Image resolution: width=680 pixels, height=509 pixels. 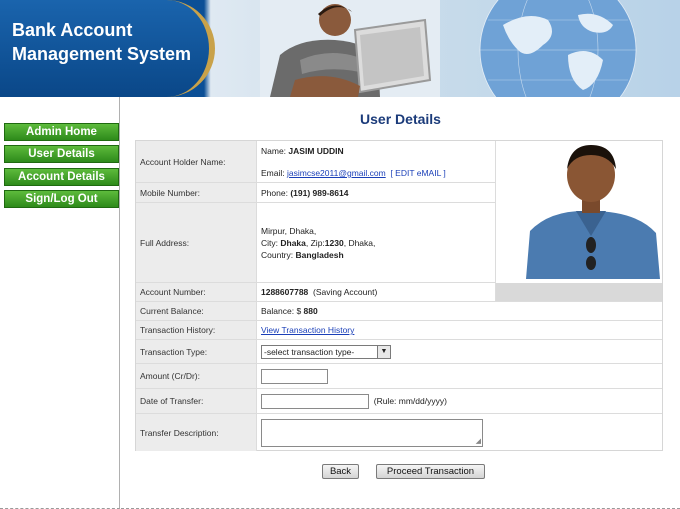 What do you see at coordinates (316, 151) in the screenshot?
I see `holder-name: JASIM UDDIN` at bounding box center [316, 151].